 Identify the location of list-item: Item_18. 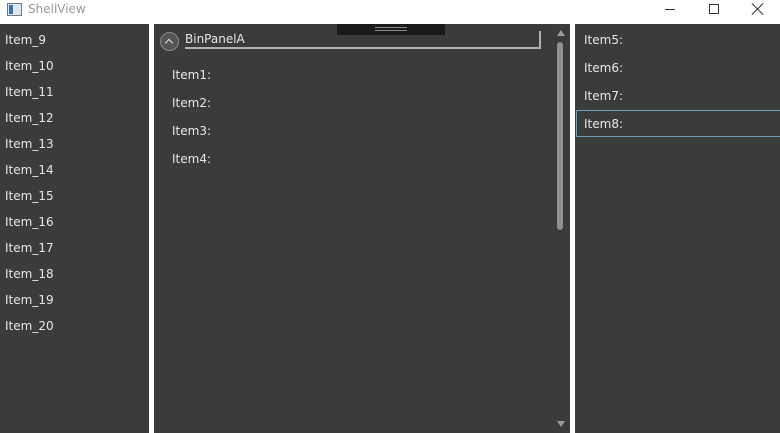
(29, 274).